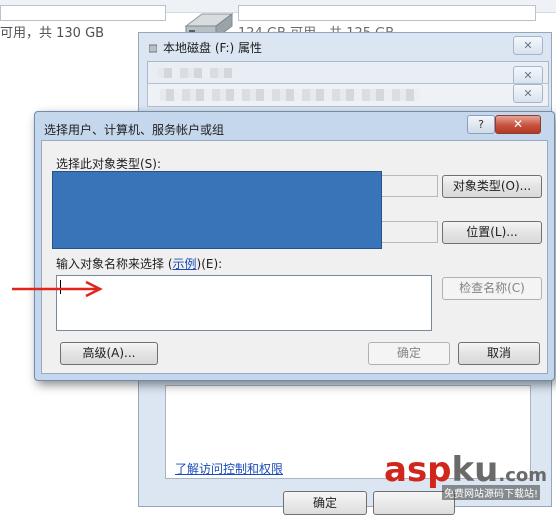  I want to click on drive-capacity-bar-right, so click(387, 13).